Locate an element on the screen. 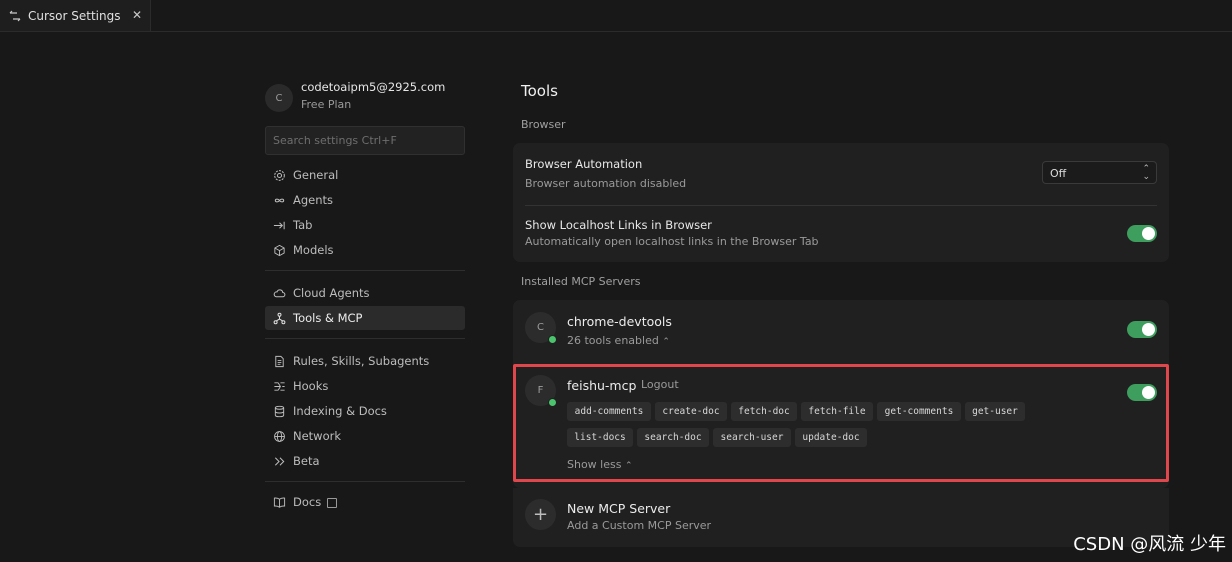 Image resolution: width=1232 pixels, height=562 pixels. server-toggle-chrome-devtools is located at coordinates (1142, 329).